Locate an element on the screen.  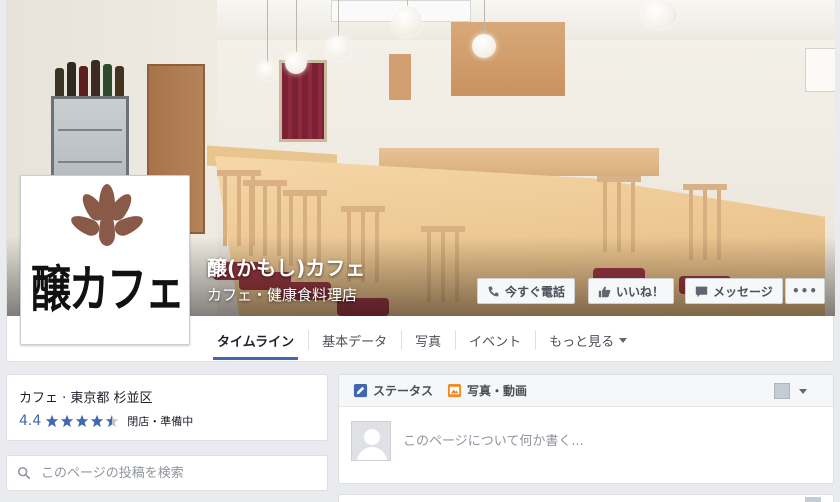
composer-tab-photo: 写真・動画 is located at coordinates (487, 390).